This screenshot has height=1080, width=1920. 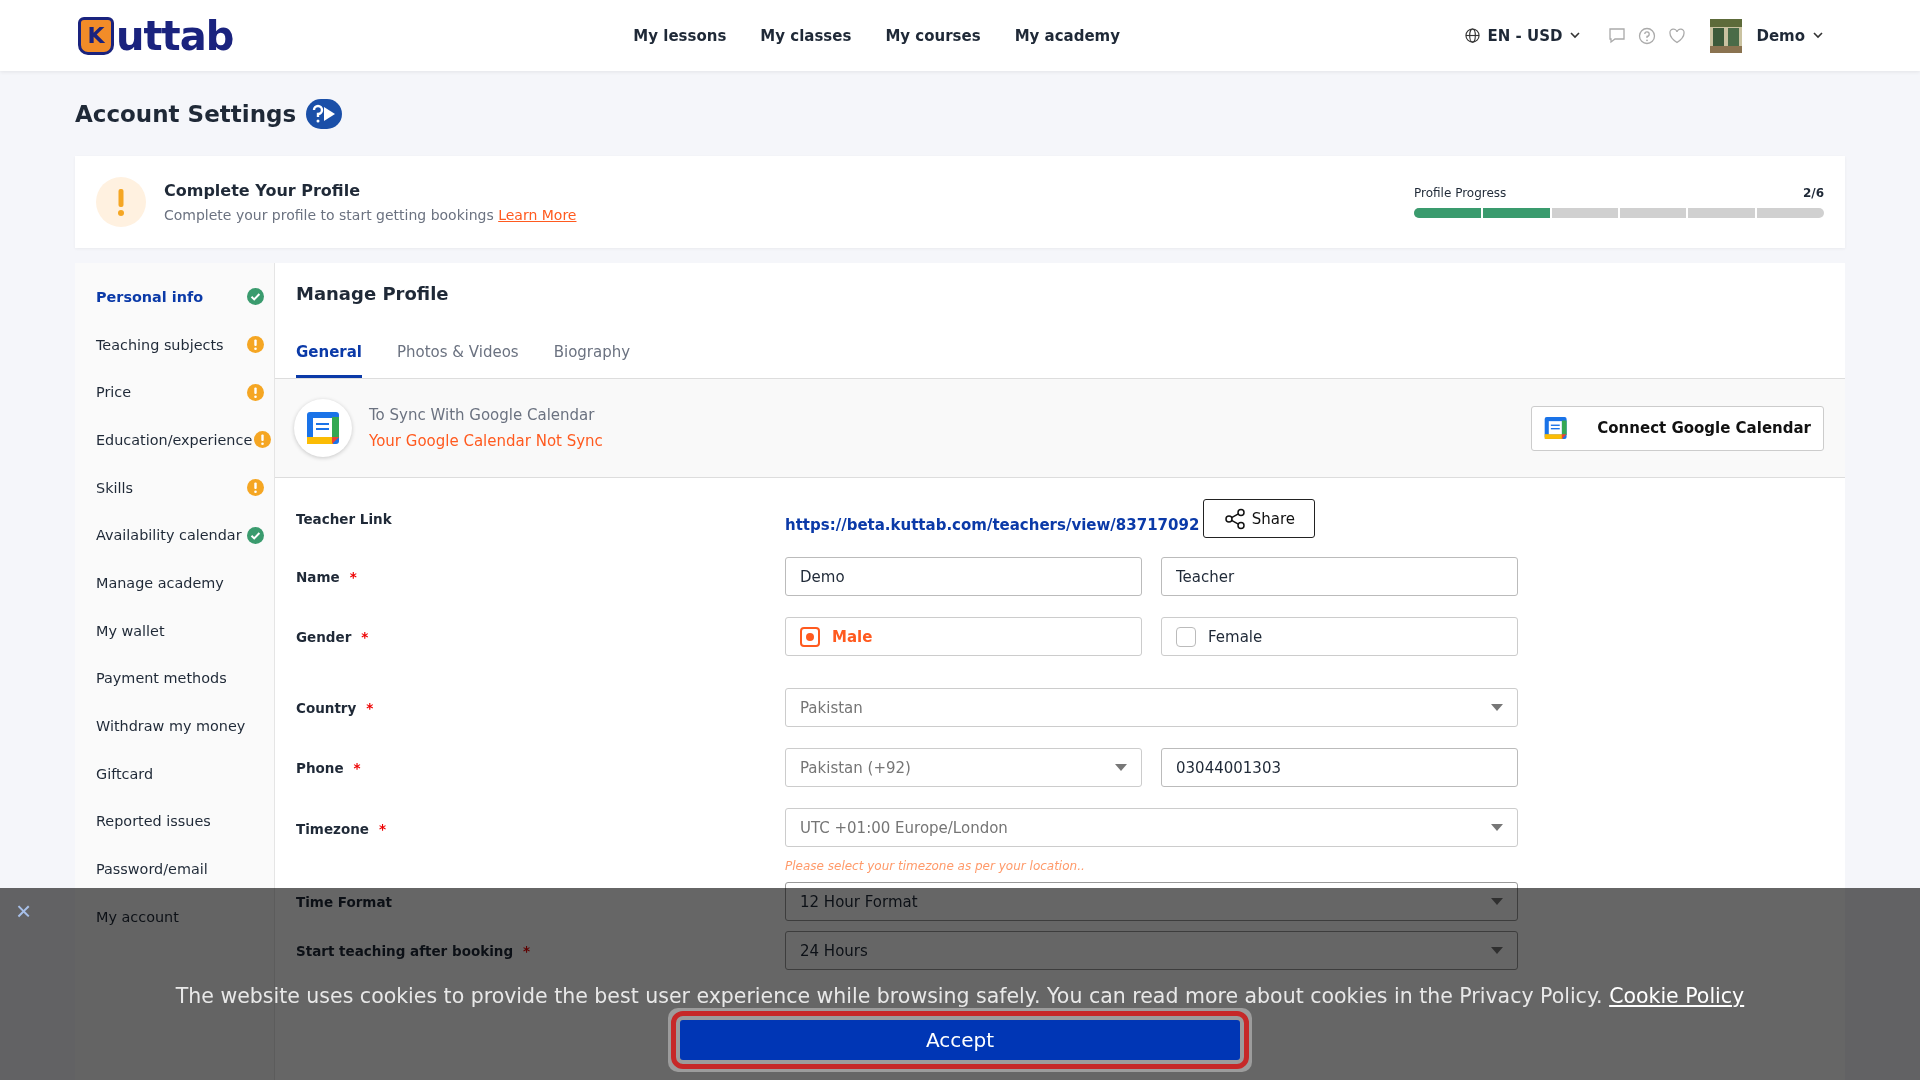 What do you see at coordinates (1677, 996) in the screenshot?
I see `cookie-policy-link: Cookie Policy` at bounding box center [1677, 996].